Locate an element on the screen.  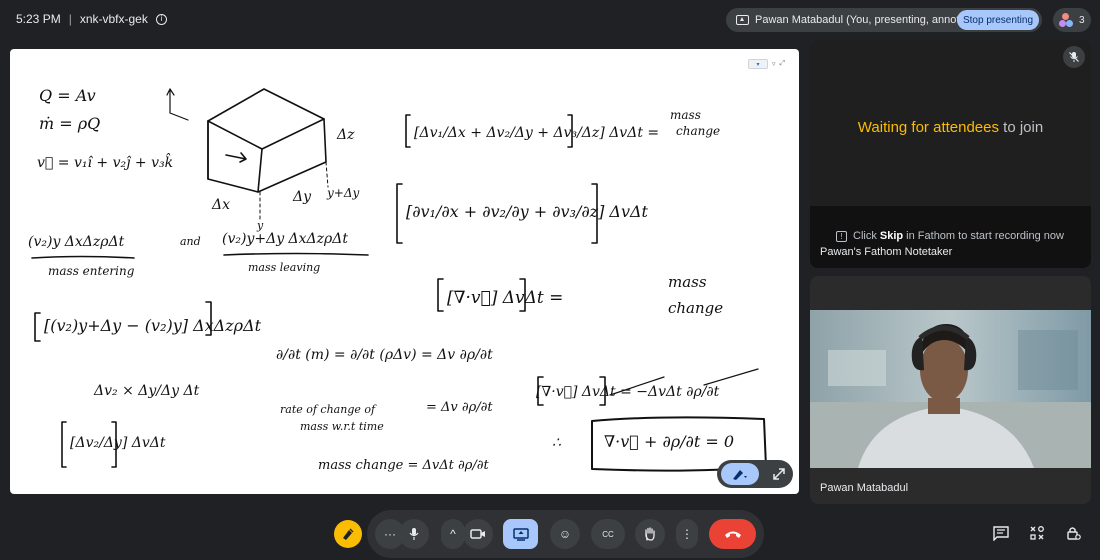
mic-off-icon is located at coordinates (1074, 57).